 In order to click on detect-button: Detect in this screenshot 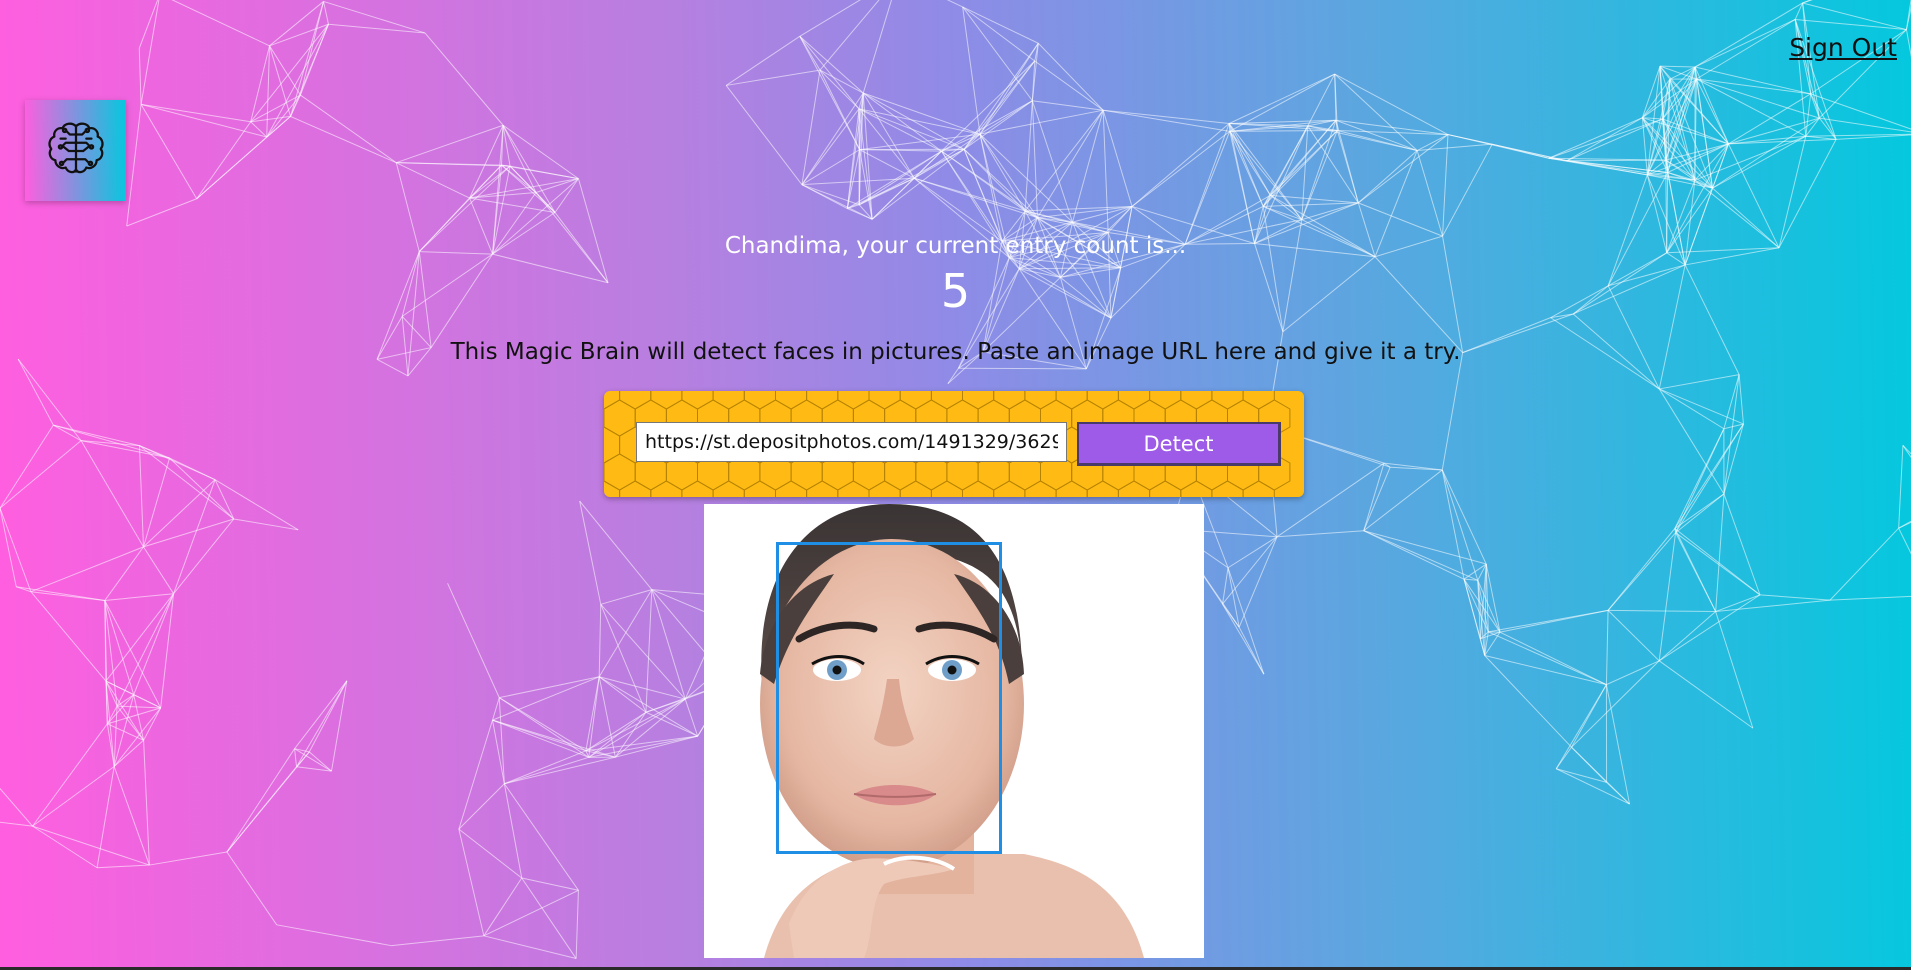, I will do `click(1179, 444)`.